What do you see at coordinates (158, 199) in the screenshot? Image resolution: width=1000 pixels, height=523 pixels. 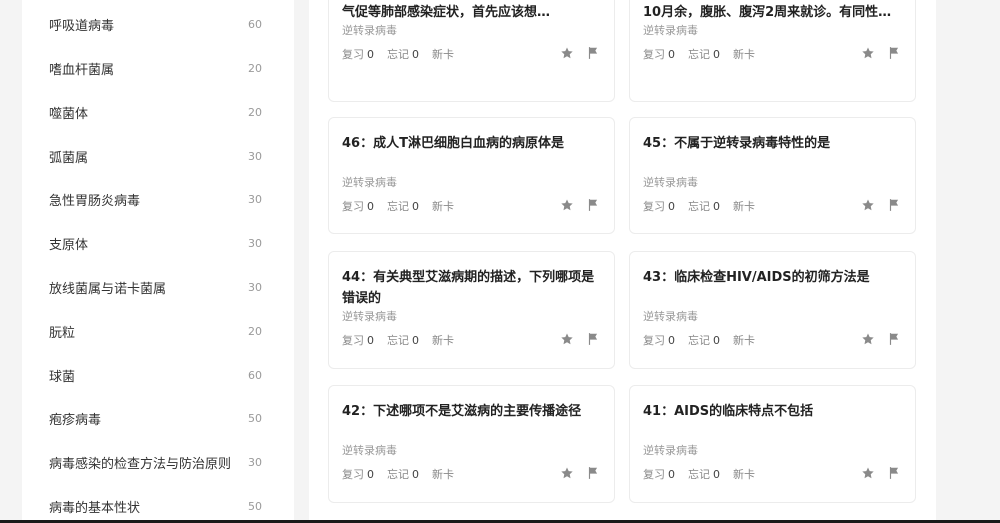 I see `sidebar-item: 急性胃肠炎病毒 30` at bounding box center [158, 199].